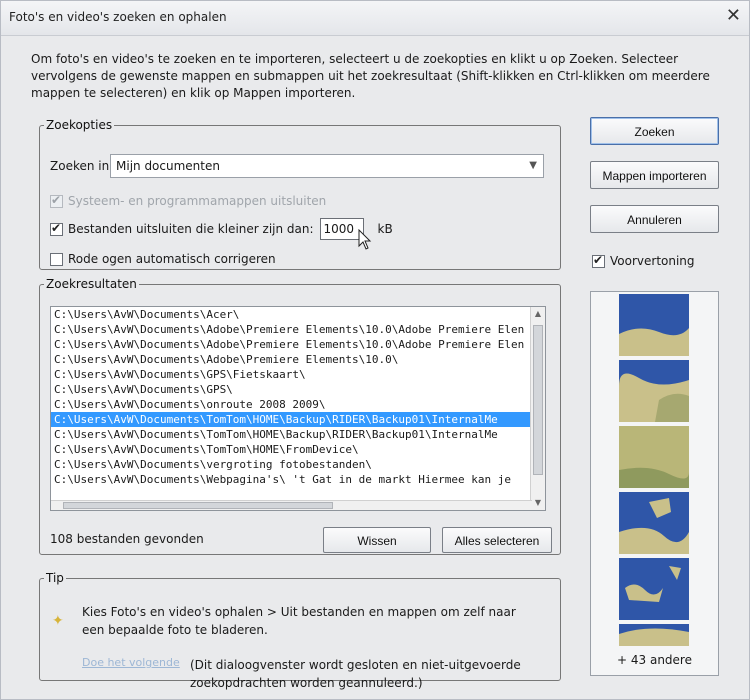  I want to click on exclude-system-checkbox, so click(56, 200).